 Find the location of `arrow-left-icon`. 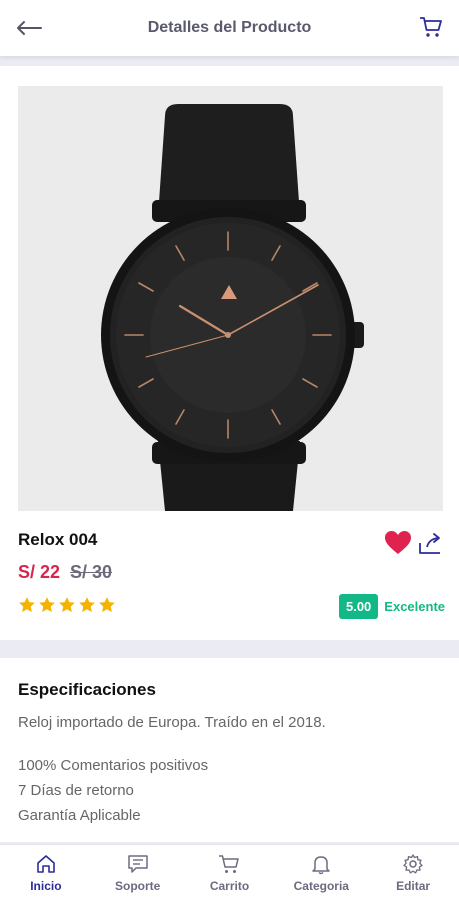

arrow-left-icon is located at coordinates (29, 28).